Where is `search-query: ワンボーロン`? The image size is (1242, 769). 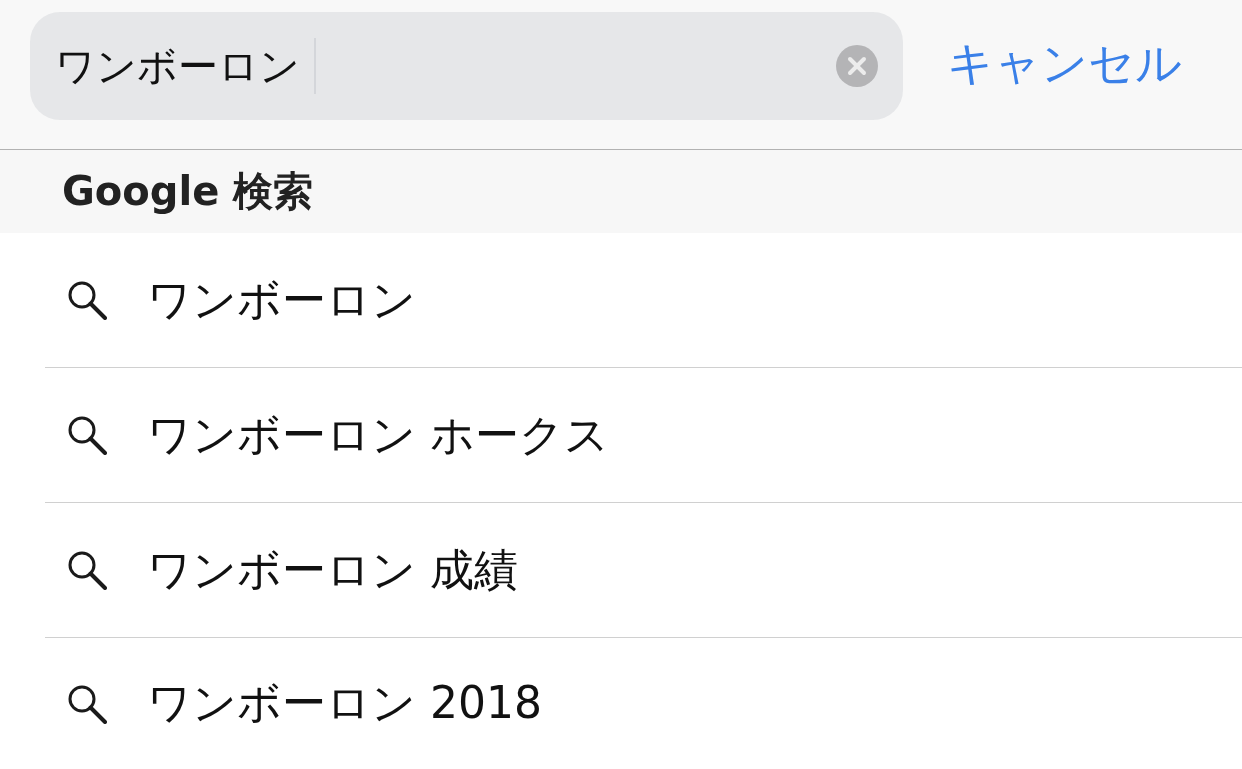
search-query: ワンボーロン is located at coordinates (177, 66).